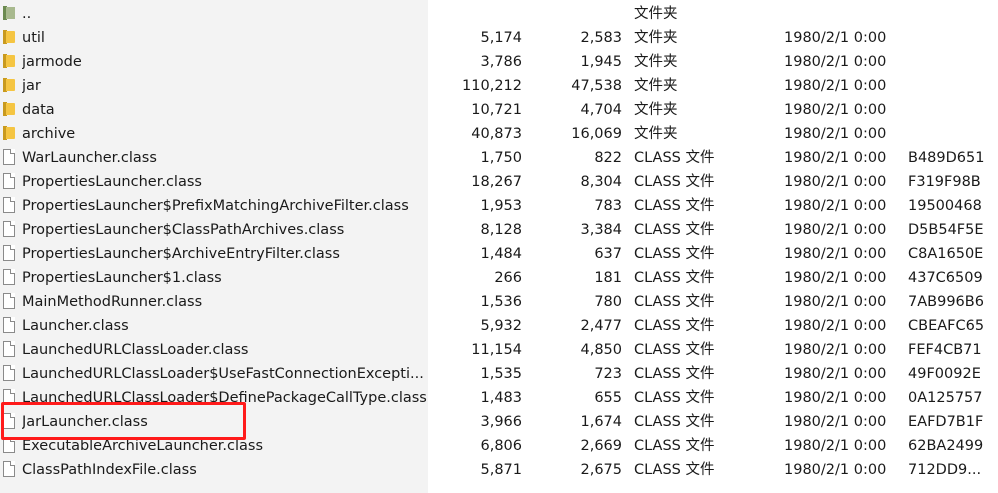  What do you see at coordinates (499, 38) in the screenshot?
I see `folder-row: util 5,174 2,583 文件夹 1980/2/1 0:00` at bounding box center [499, 38].